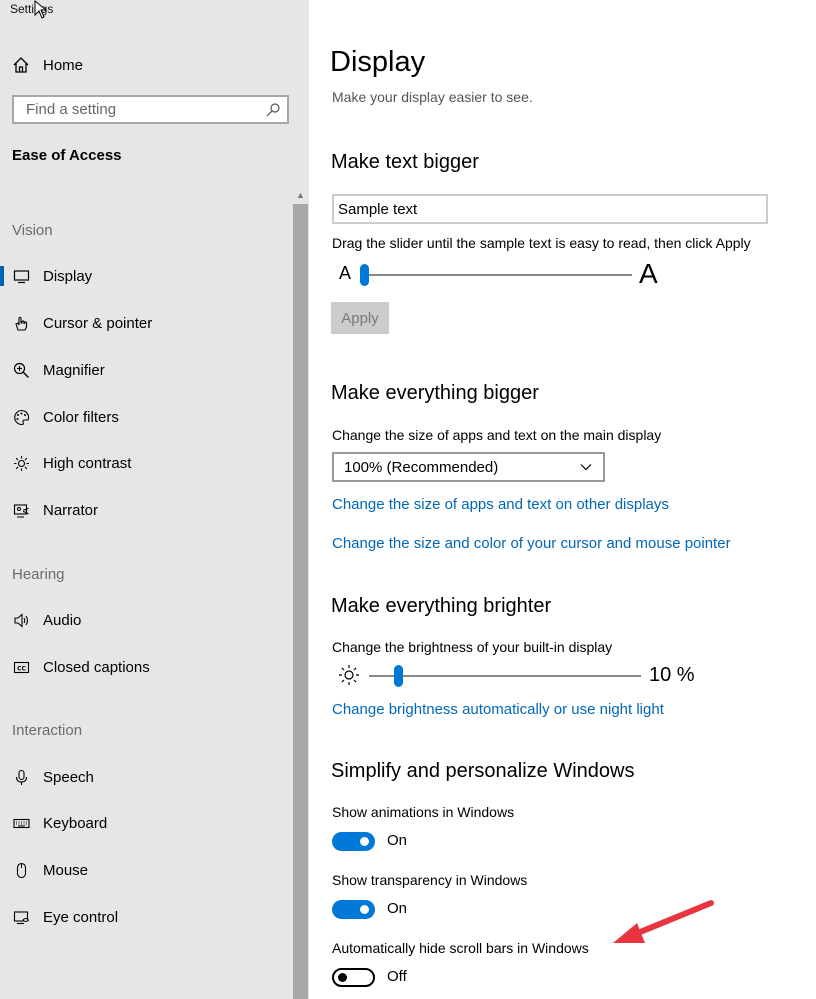 The image size is (816, 999). What do you see at coordinates (81, 917) in the screenshot?
I see `sidebar-item-label: Eye control` at bounding box center [81, 917].